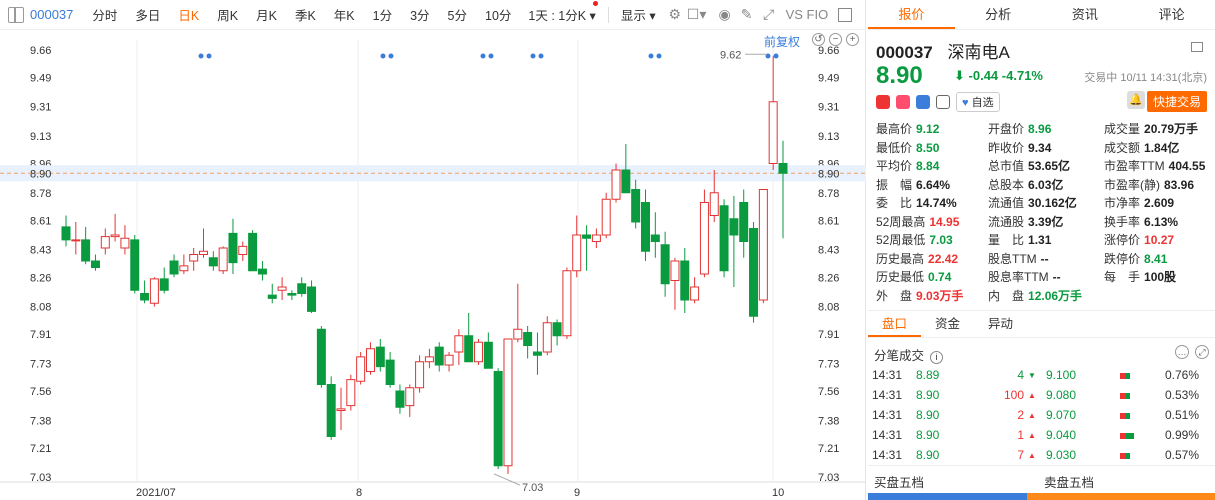 The image size is (1215, 500). Describe the element at coordinates (998, 14) in the screenshot. I see `tab-analysis: 分析` at that location.